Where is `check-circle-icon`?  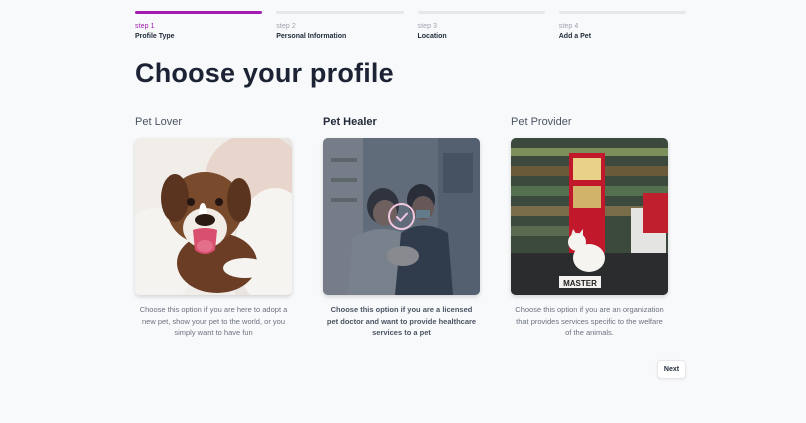 check-circle-icon is located at coordinates (401, 216).